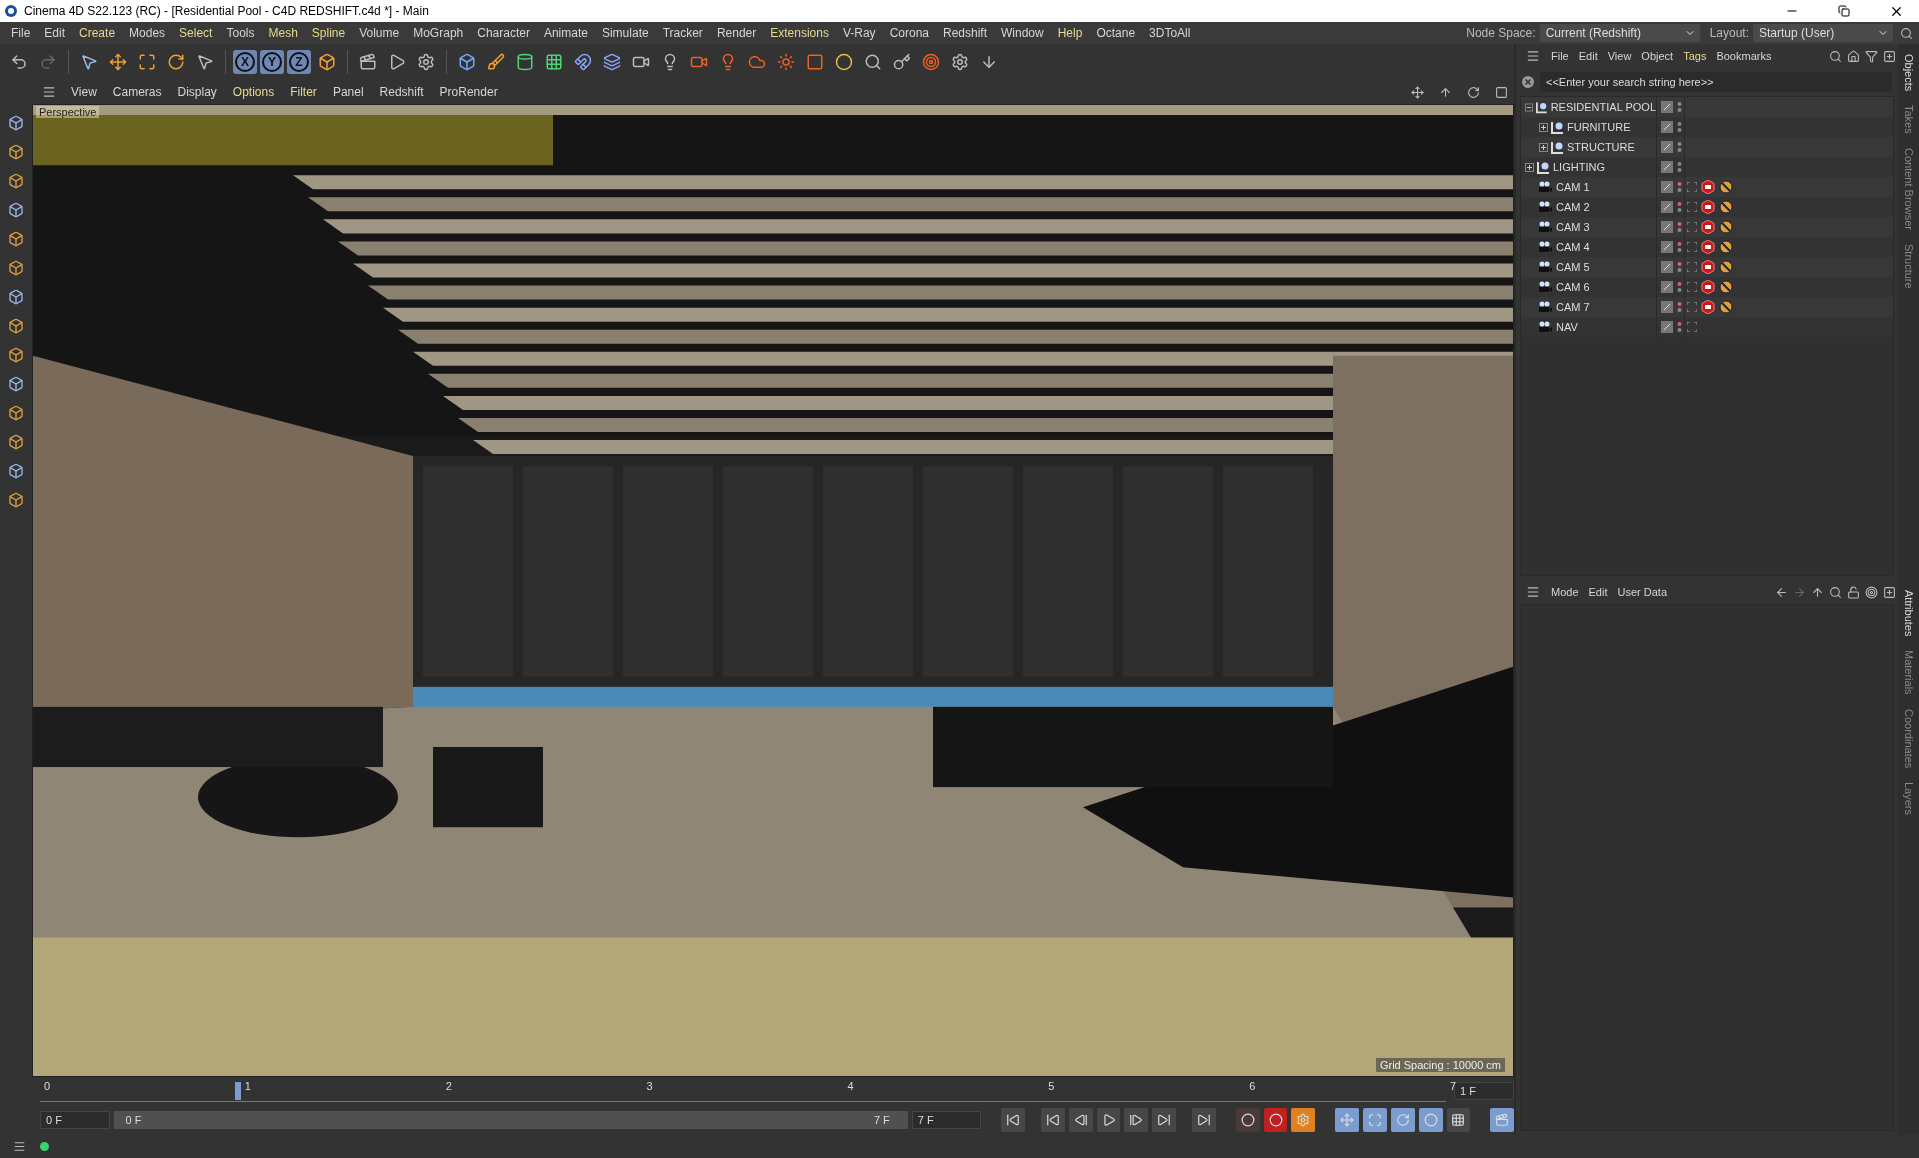 The width and height of the screenshot is (1919, 1158). I want to click on menu-item: Create, so click(97, 33).